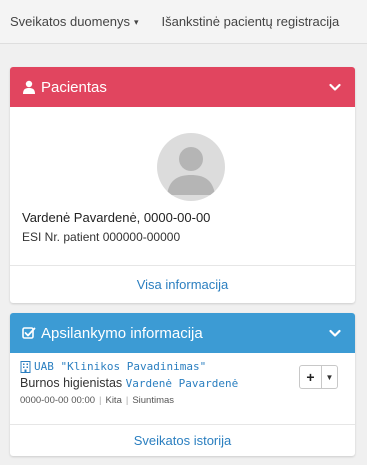  Describe the element at coordinates (29, 87) in the screenshot. I see `user-icon` at that location.